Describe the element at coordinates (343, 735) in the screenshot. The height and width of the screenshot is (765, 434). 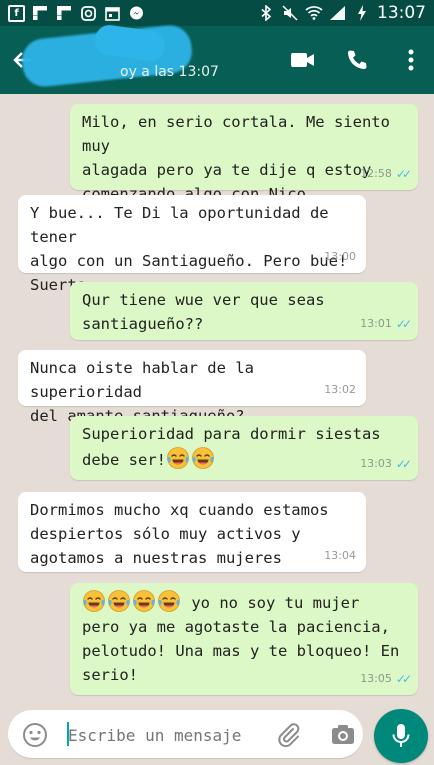
I see `camera-icon` at that location.